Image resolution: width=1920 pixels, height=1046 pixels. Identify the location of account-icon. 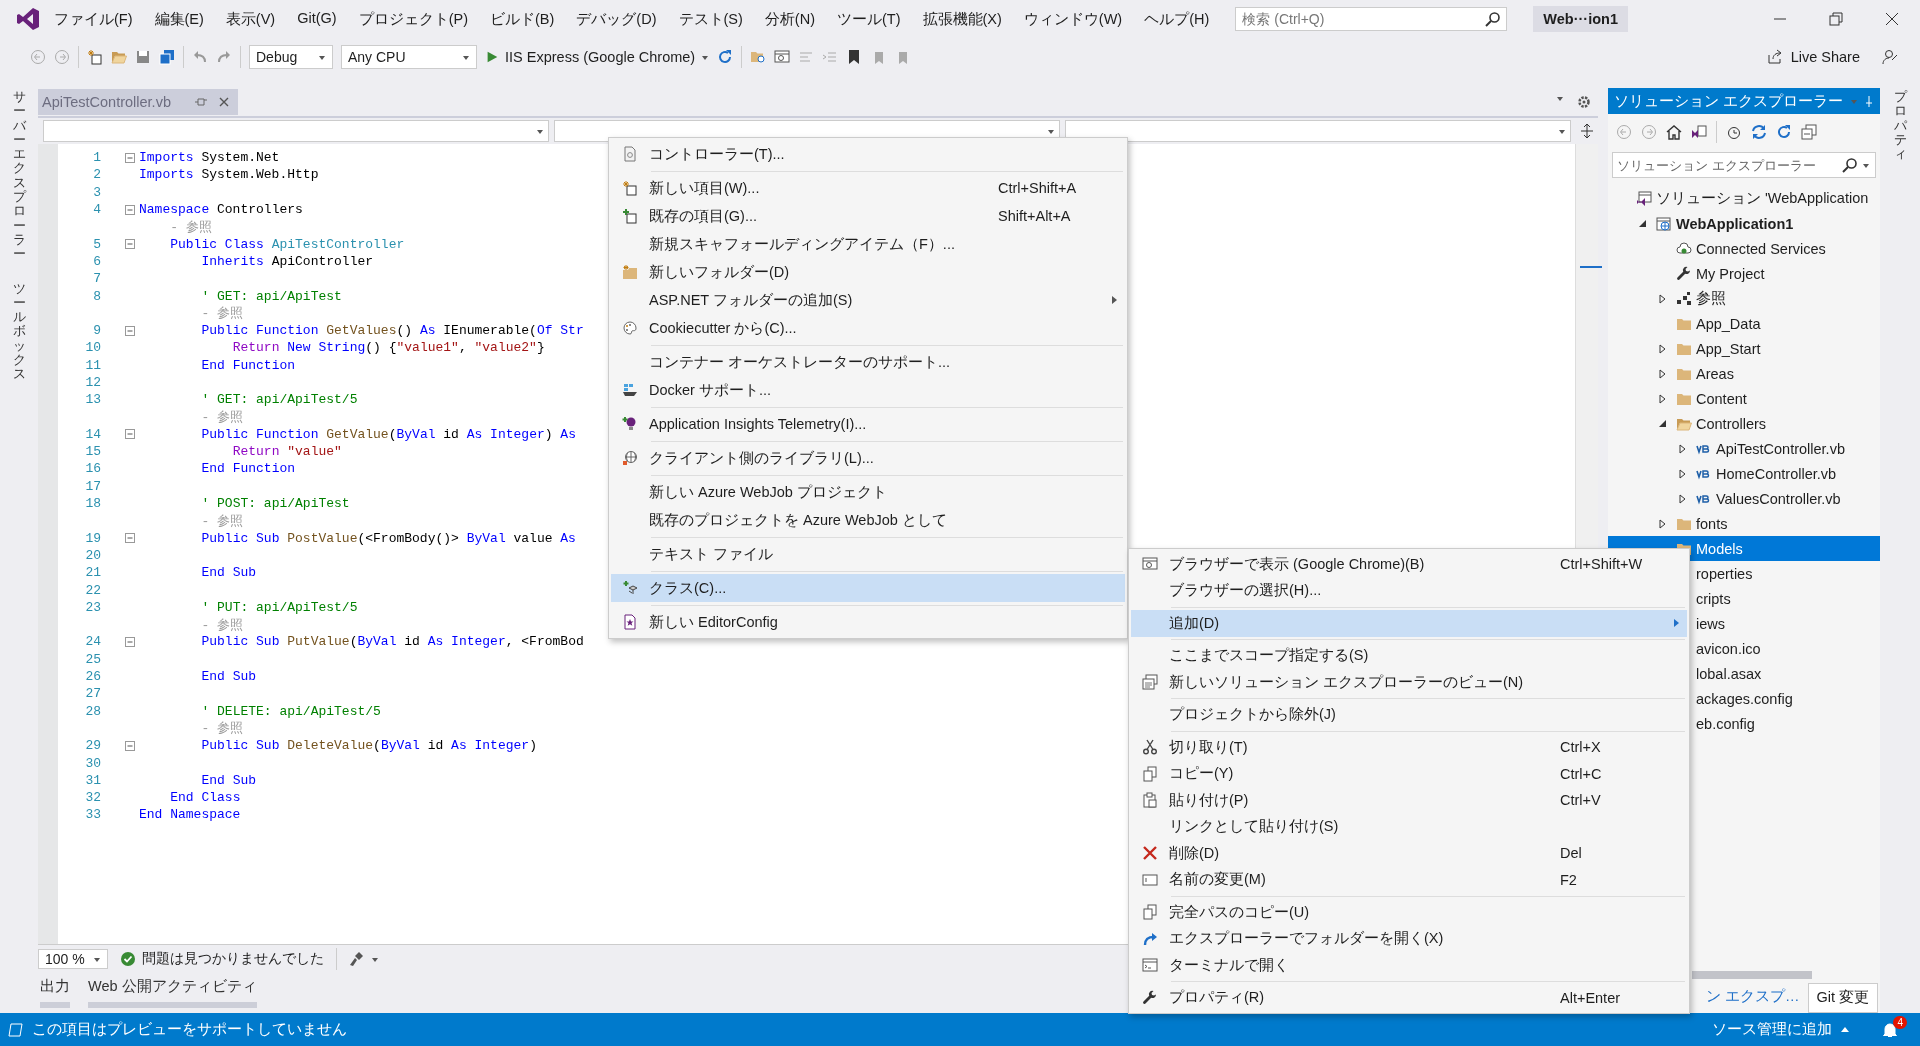
(1890, 57).